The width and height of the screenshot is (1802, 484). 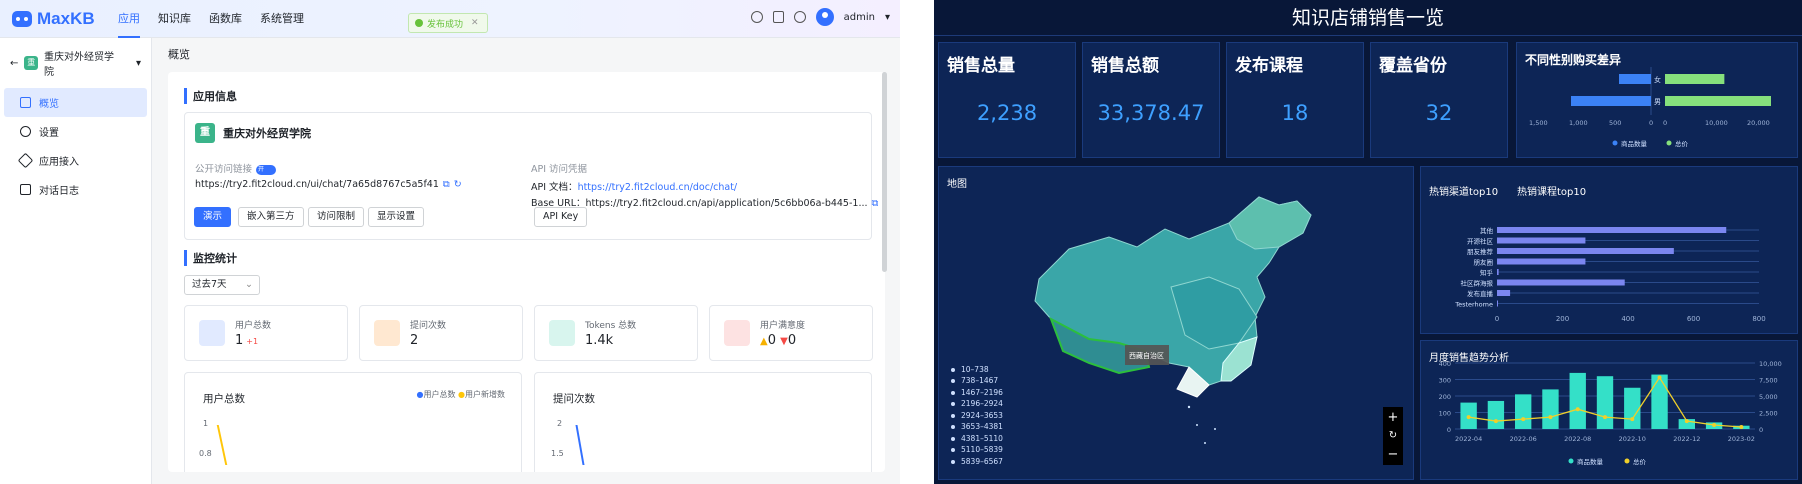 I want to click on nav-apps: 应用, so click(x=129, y=19).